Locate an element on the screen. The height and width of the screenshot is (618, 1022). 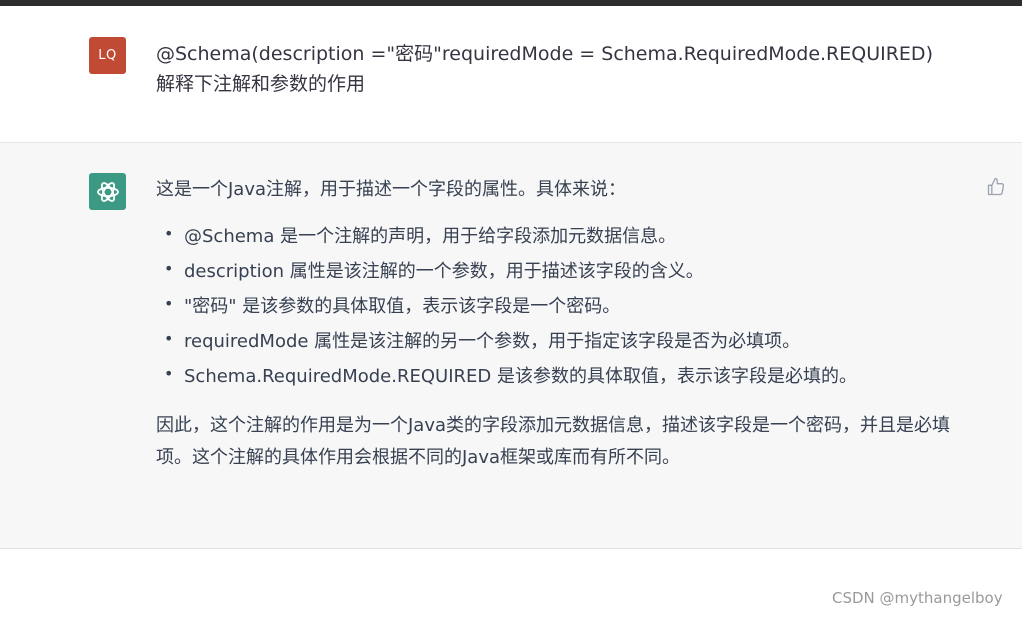
thumbs-up-icon is located at coordinates (996, 187).